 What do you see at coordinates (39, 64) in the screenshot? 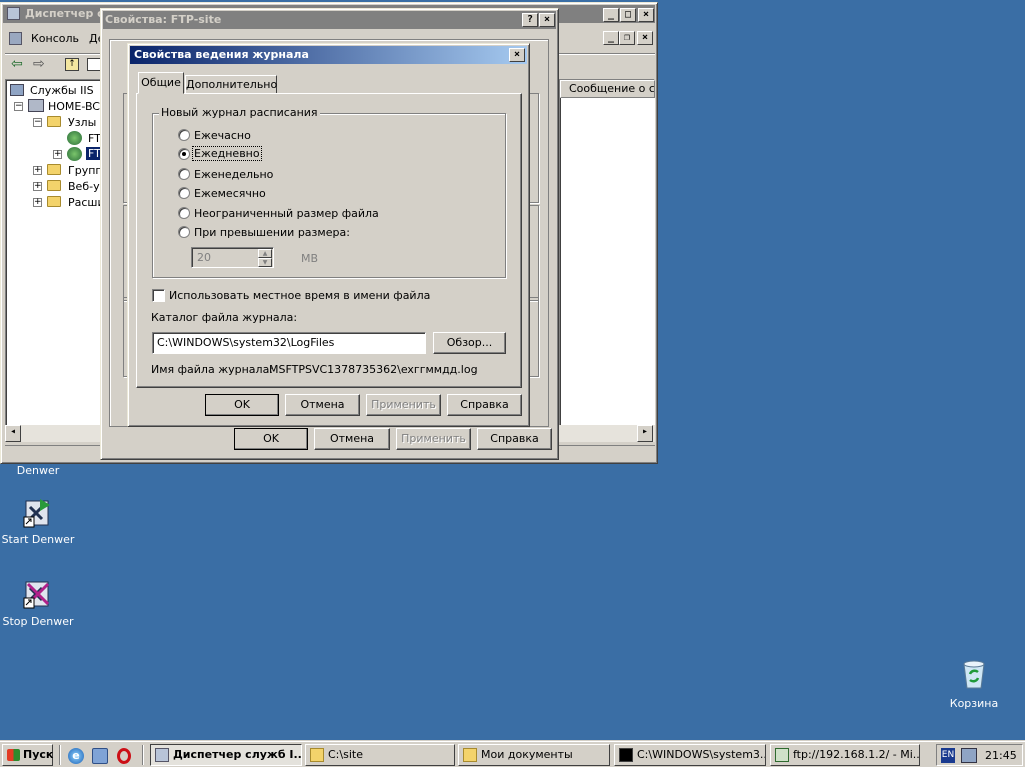
I see `forward-icon: ⇨` at bounding box center [39, 64].